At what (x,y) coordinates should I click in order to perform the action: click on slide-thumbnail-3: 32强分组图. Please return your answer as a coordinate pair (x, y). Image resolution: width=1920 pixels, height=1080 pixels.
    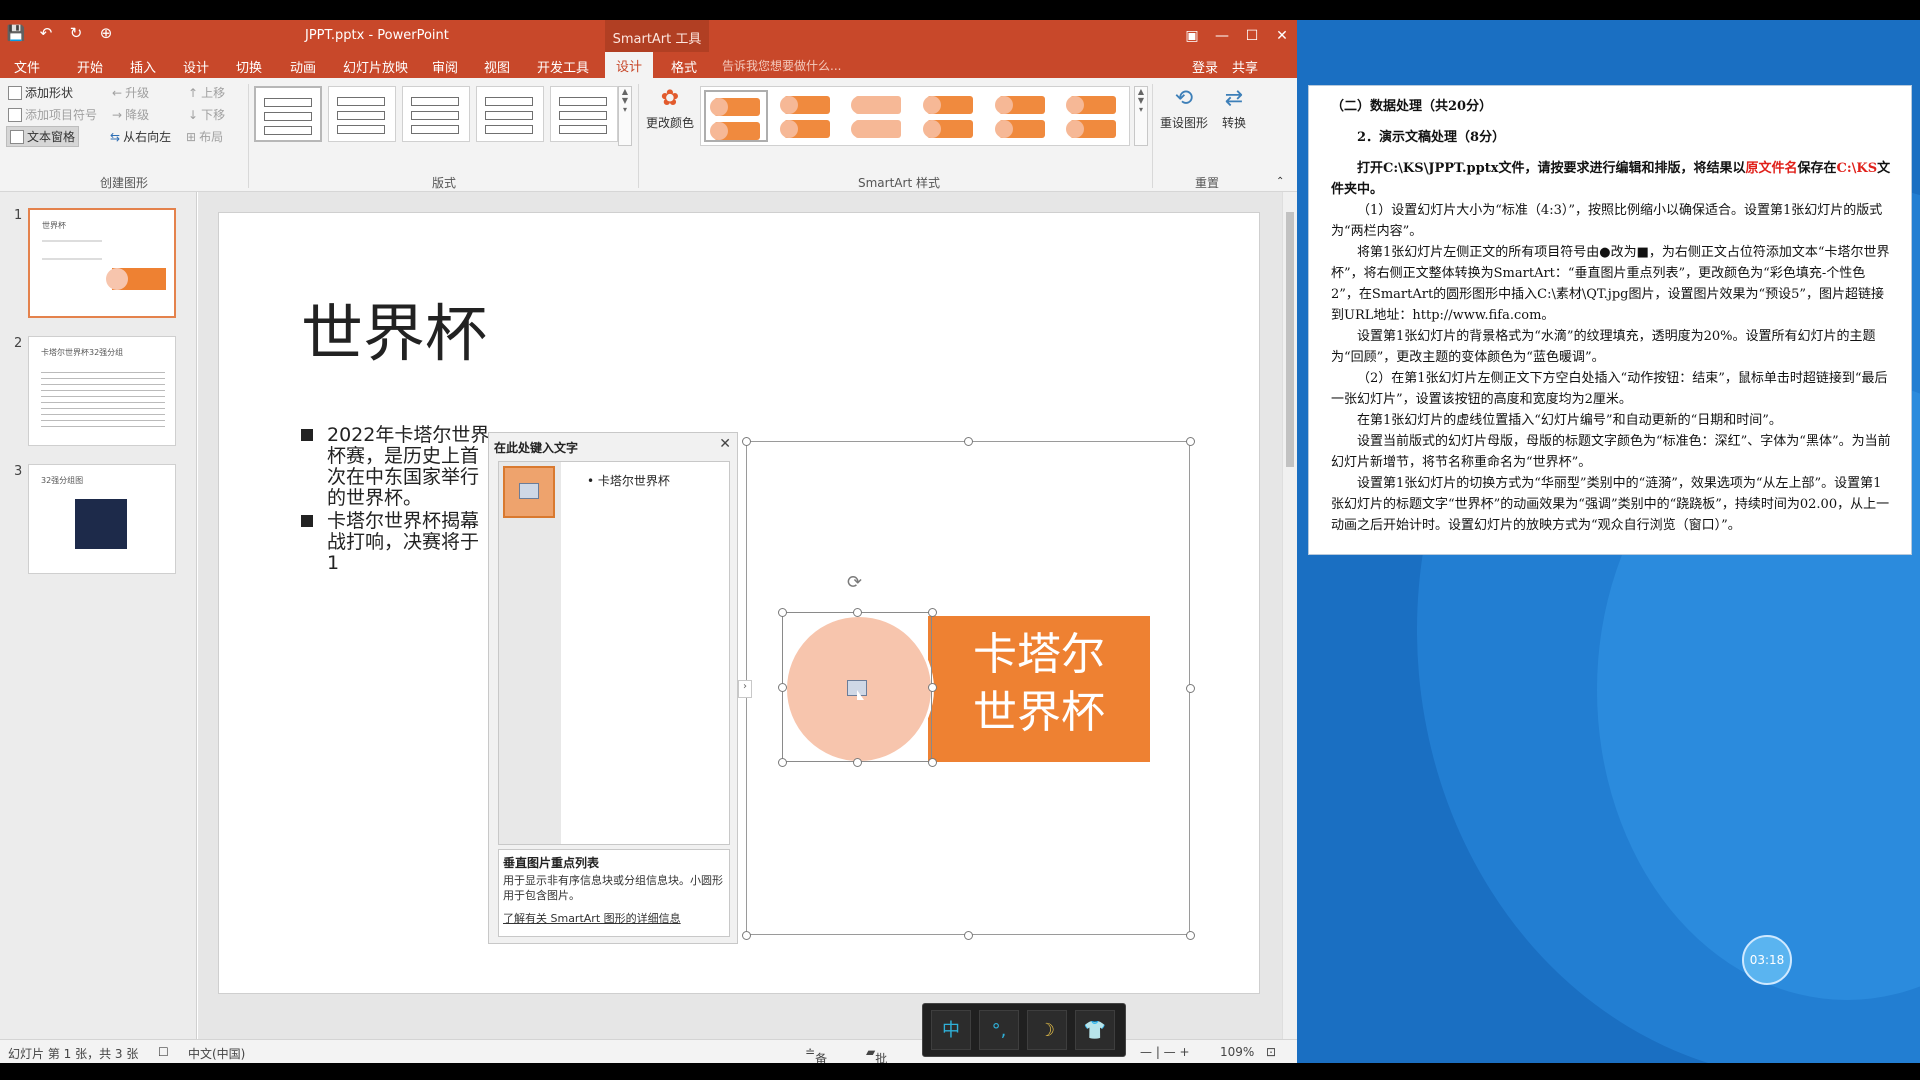
    Looking at the image, I should click on (102, 519).